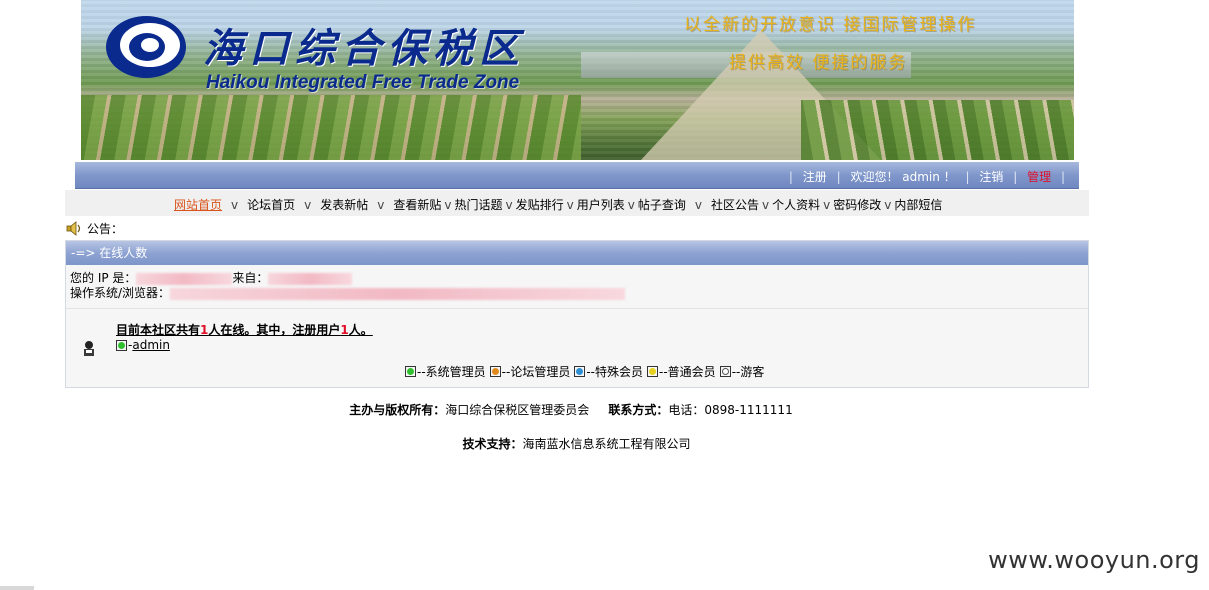  What do you see at coordinates (517, 410) in the screenshot?
I see `host-value: 海口综合保税区管理委员会` at bounding box center [517, 410].